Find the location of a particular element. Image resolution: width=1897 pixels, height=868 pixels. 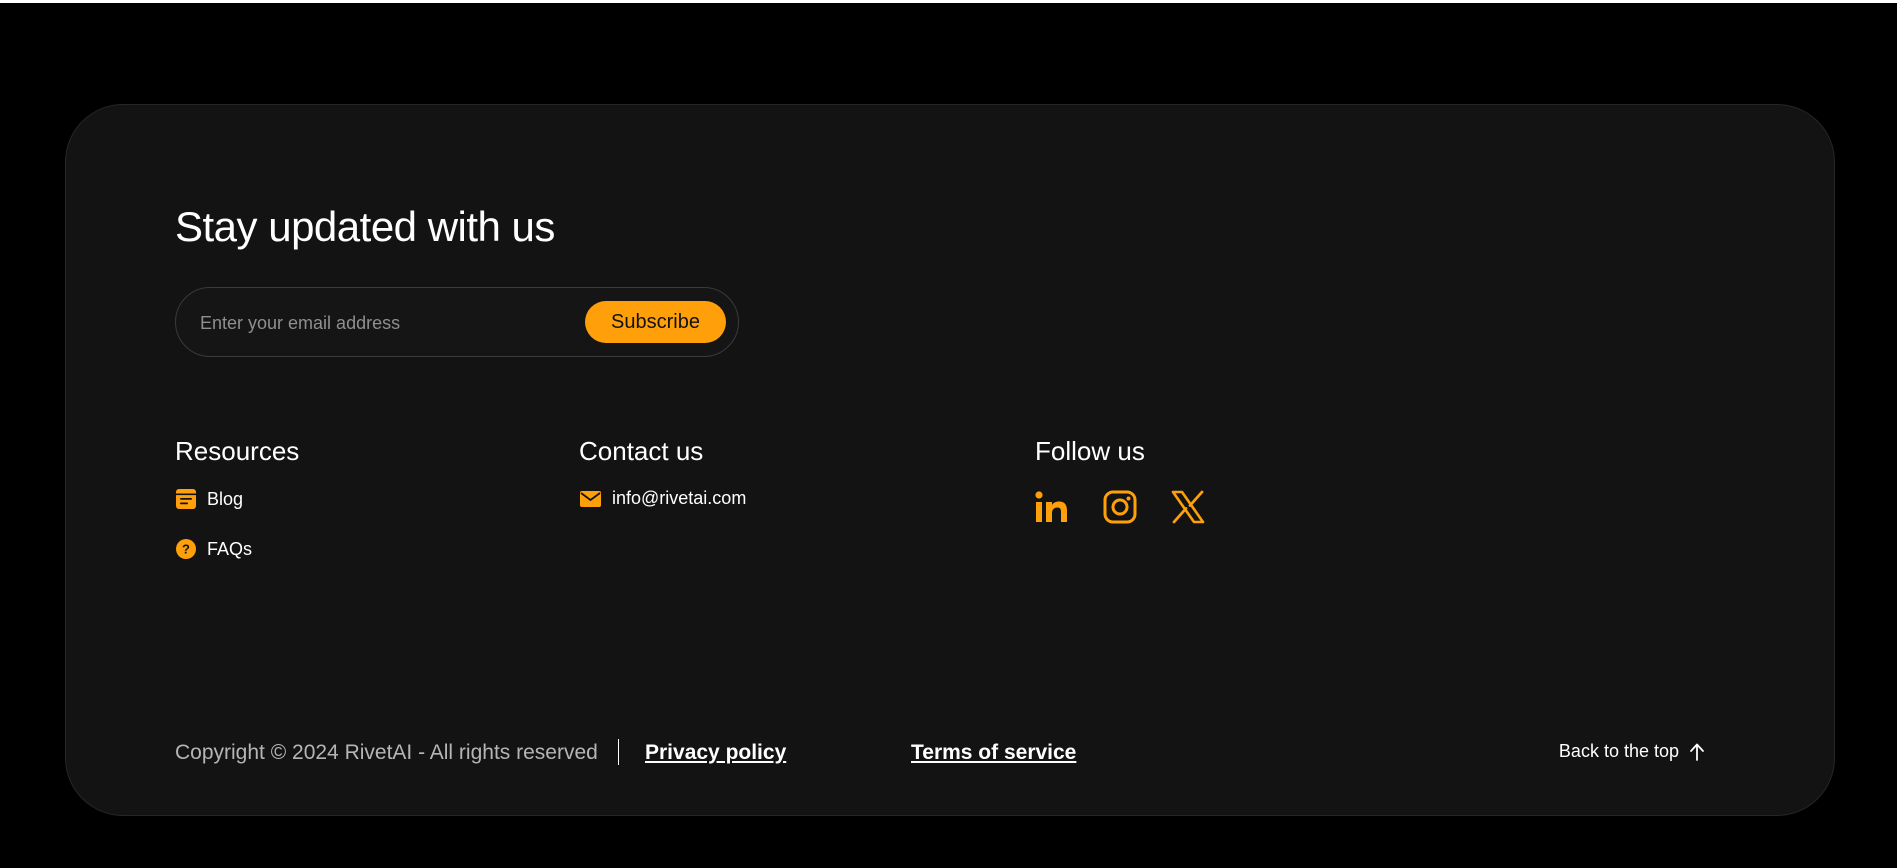

follow-heading: Follow us is located at coordinates (1090, 451).